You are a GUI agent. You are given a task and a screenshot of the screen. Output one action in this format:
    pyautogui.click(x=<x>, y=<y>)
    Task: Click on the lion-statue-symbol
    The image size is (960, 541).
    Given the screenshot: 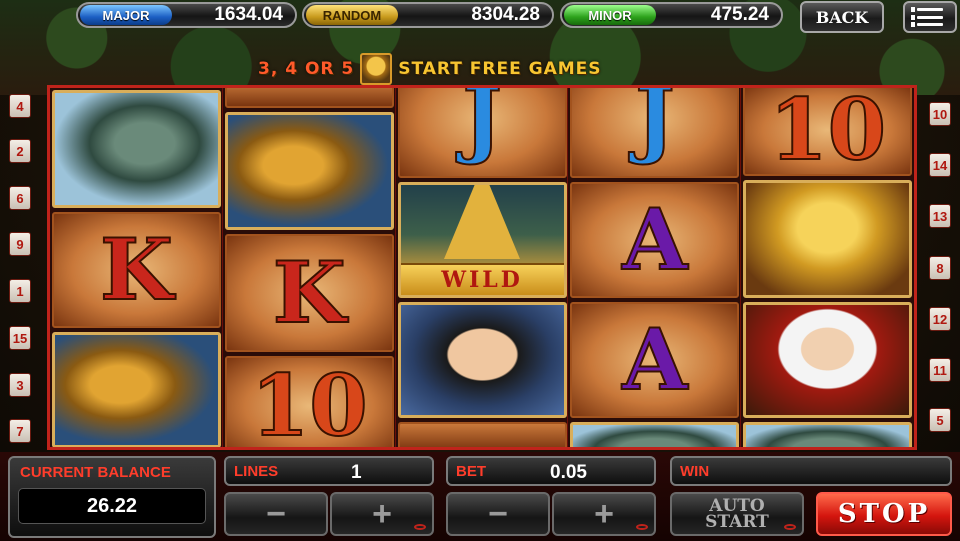 What is the action you would take?
    pyautogui.click(x=136, y=149)
    